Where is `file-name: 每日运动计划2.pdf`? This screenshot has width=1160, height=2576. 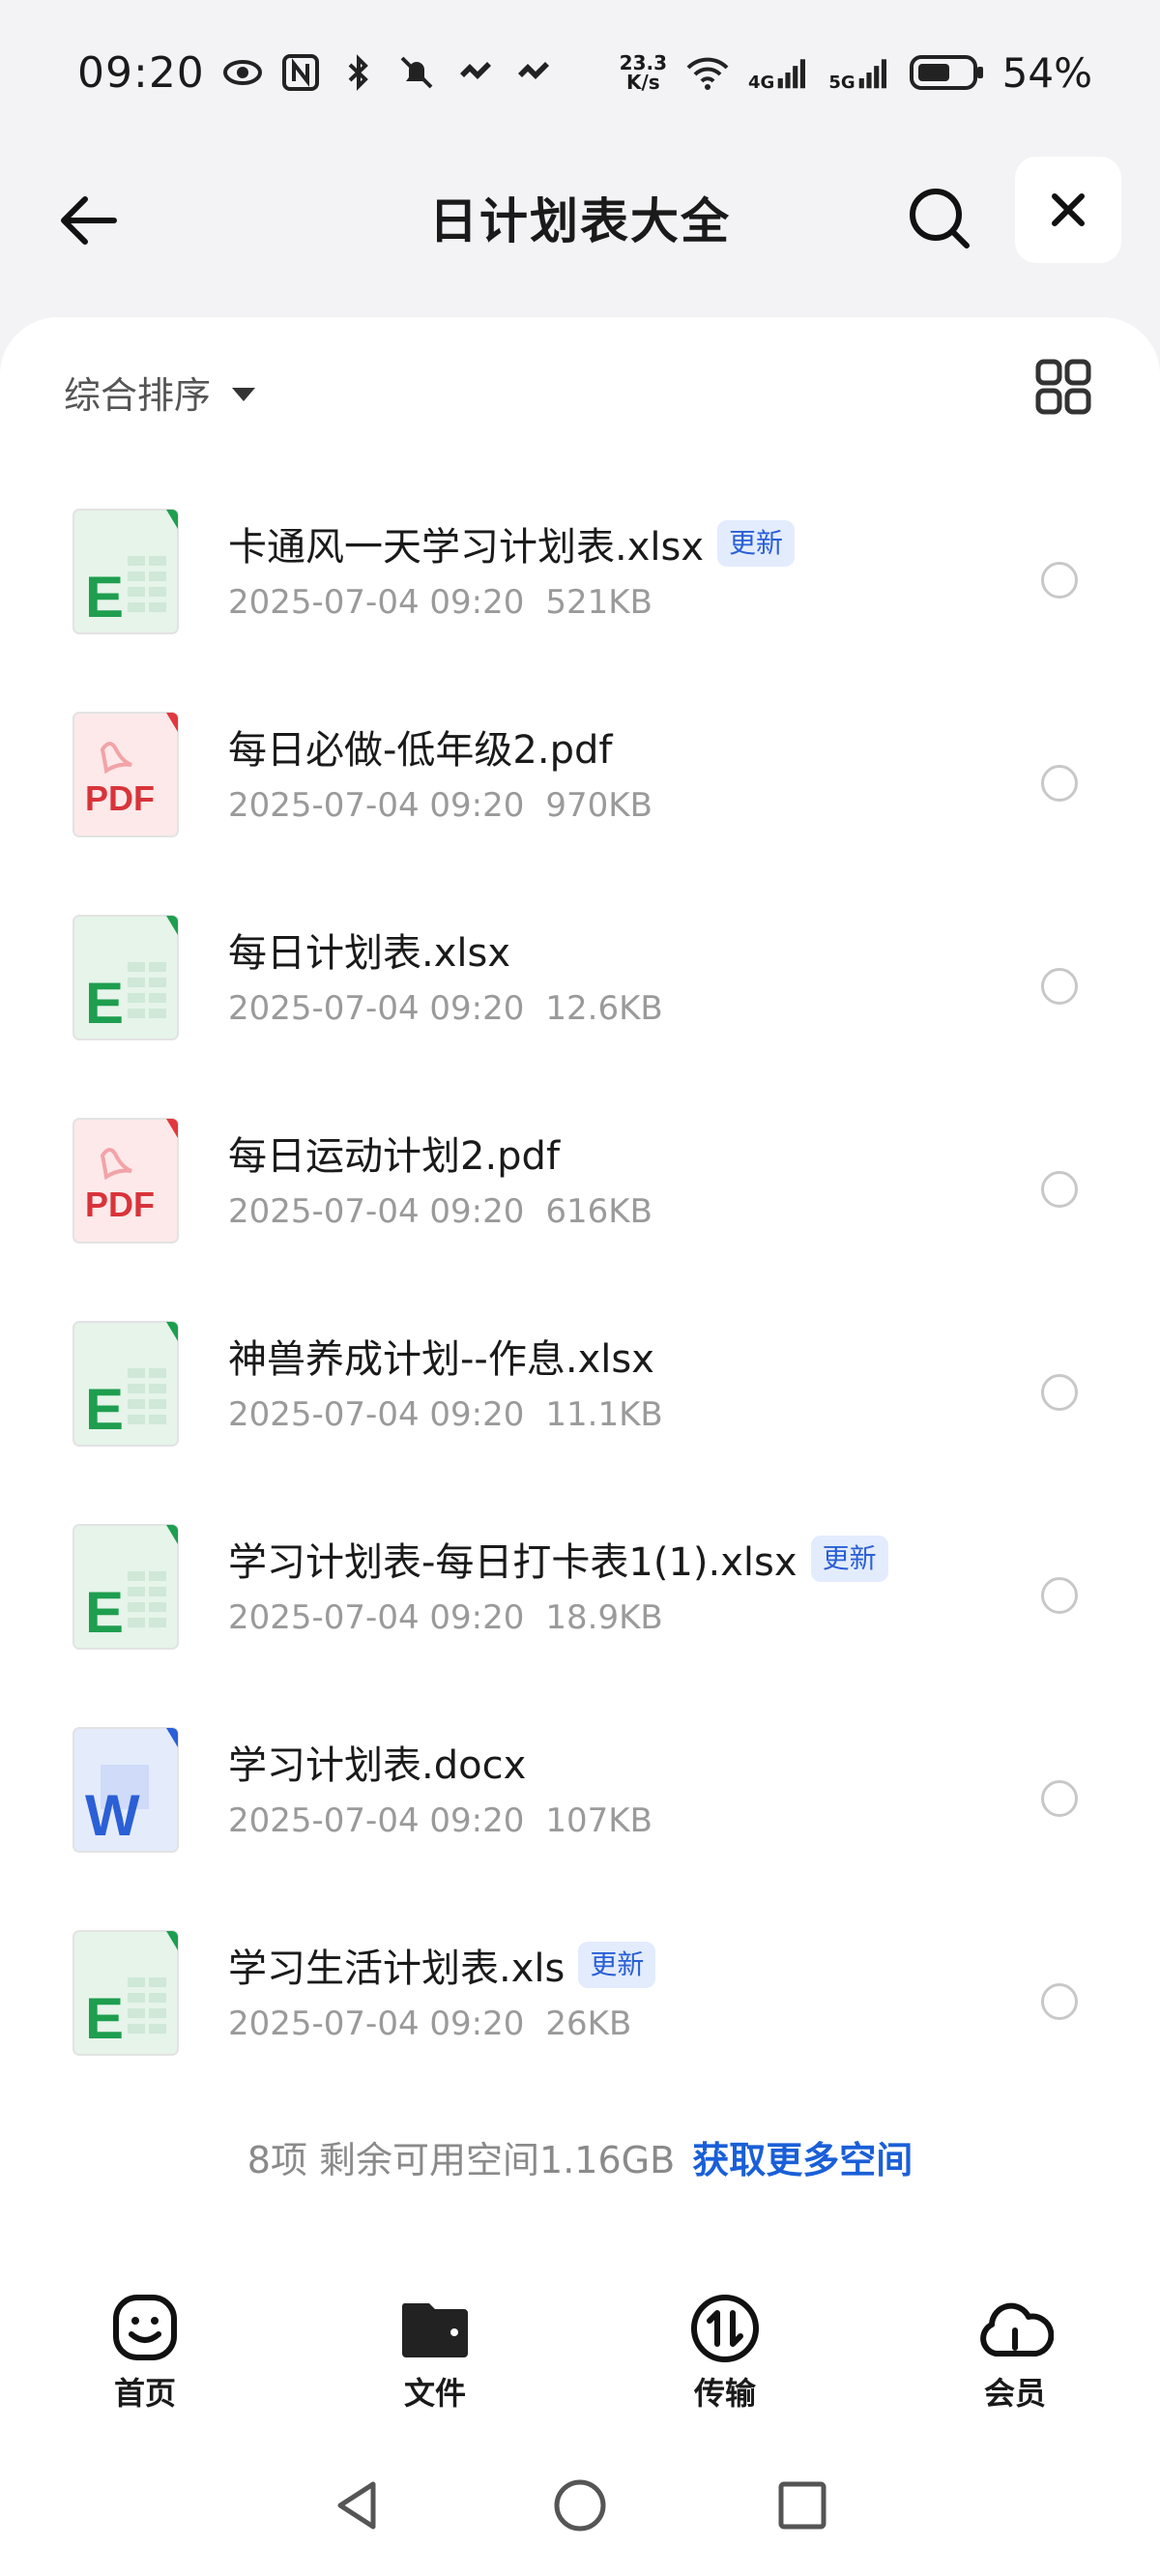
file-name: 每日运动计划2.pdf is located at coordinates (394, 1156).